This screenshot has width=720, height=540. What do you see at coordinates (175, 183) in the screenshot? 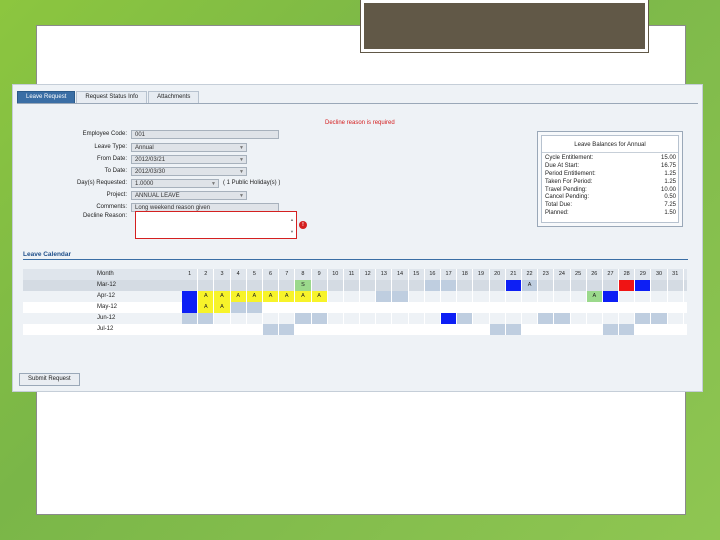
I see `form-select: 1.0000 ▼` at bounding box center [175, 183].